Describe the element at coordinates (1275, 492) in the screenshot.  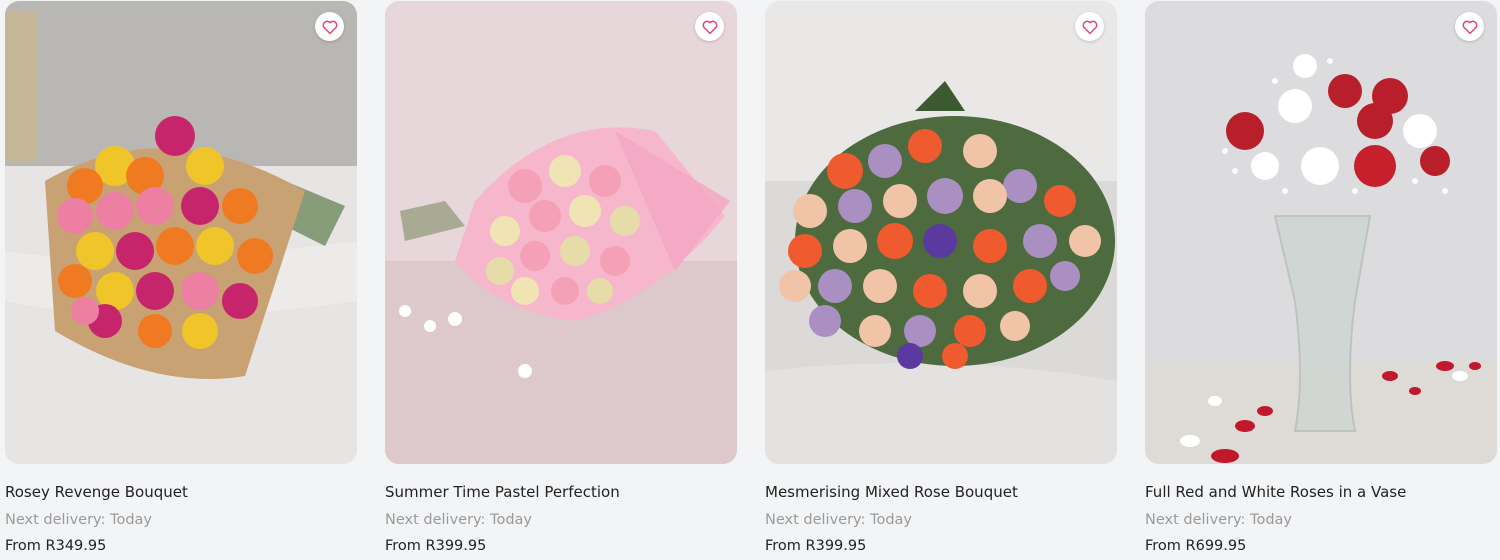
I see `product-name: Full Red and White Roses in a Vase` at that location.